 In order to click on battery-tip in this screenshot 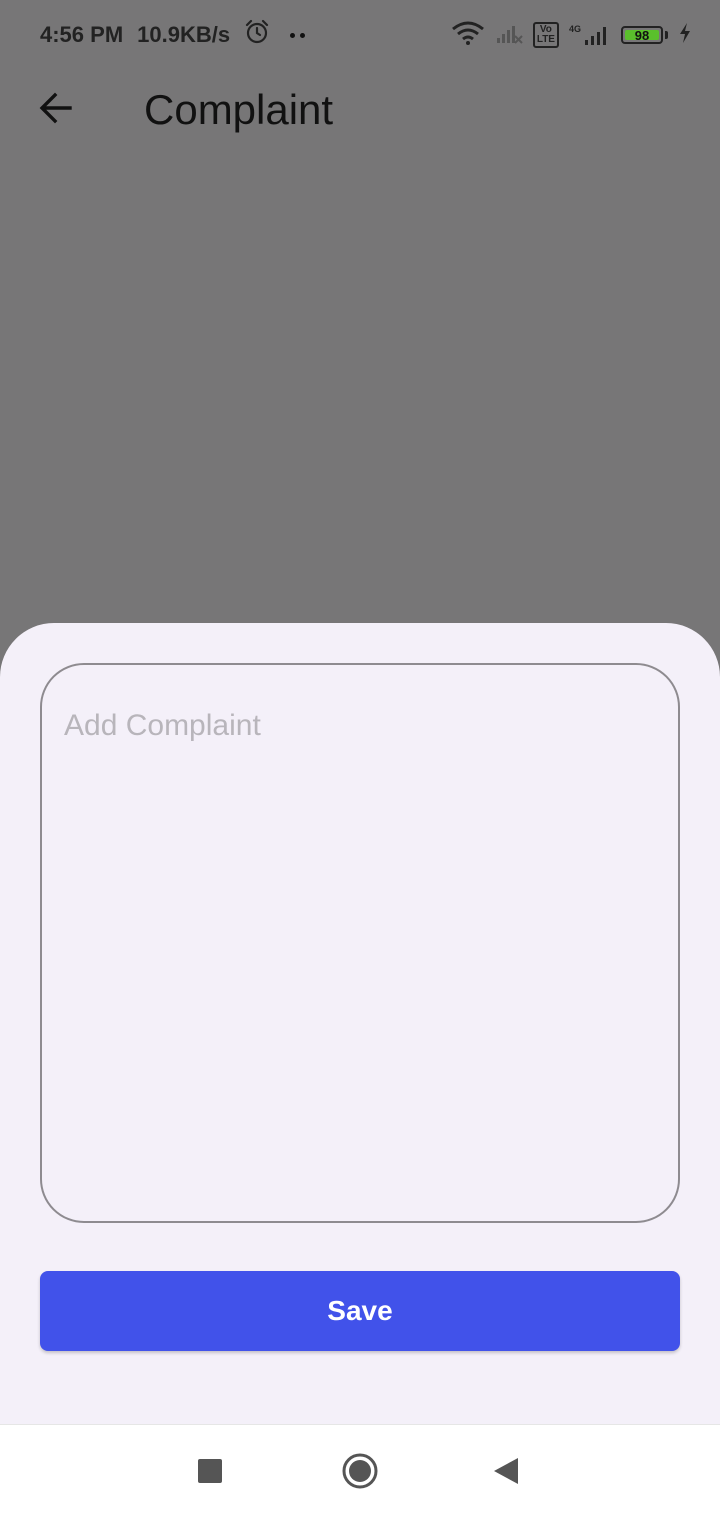, I will do `click(666, 35)`.